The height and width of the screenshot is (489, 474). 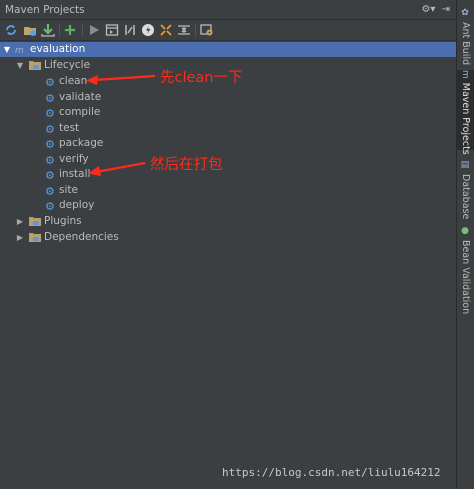 I want to click on settings-icon, so click(x=207, y=30).